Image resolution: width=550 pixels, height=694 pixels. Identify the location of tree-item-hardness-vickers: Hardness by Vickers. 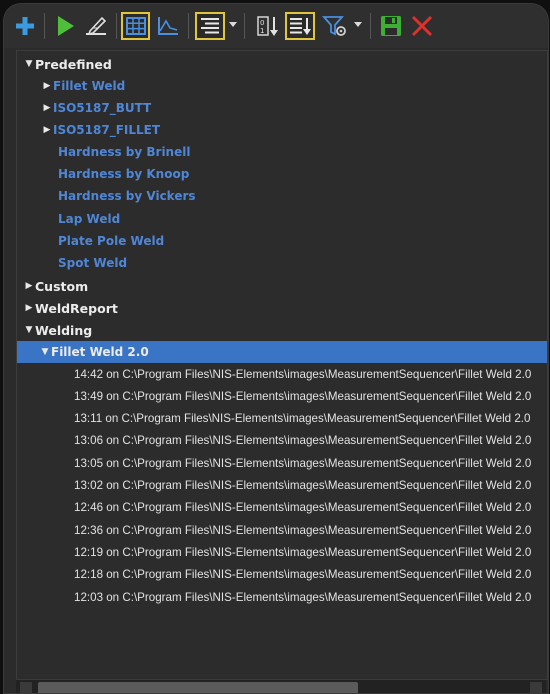
(282, 196).